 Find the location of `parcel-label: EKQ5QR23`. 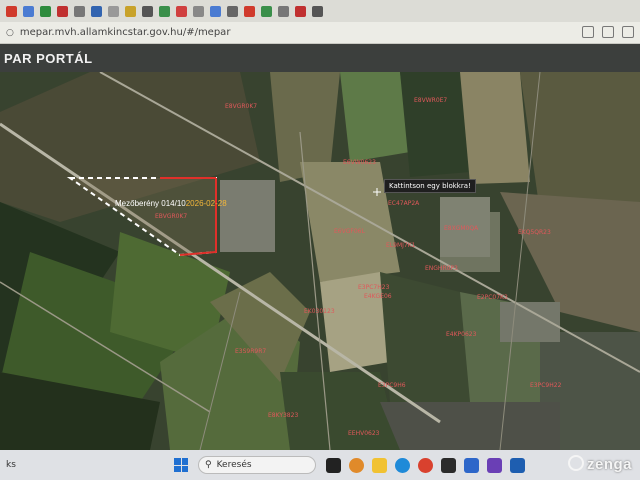

parcel-label: EKQ5QR23 is located at coordinates (534, 232).